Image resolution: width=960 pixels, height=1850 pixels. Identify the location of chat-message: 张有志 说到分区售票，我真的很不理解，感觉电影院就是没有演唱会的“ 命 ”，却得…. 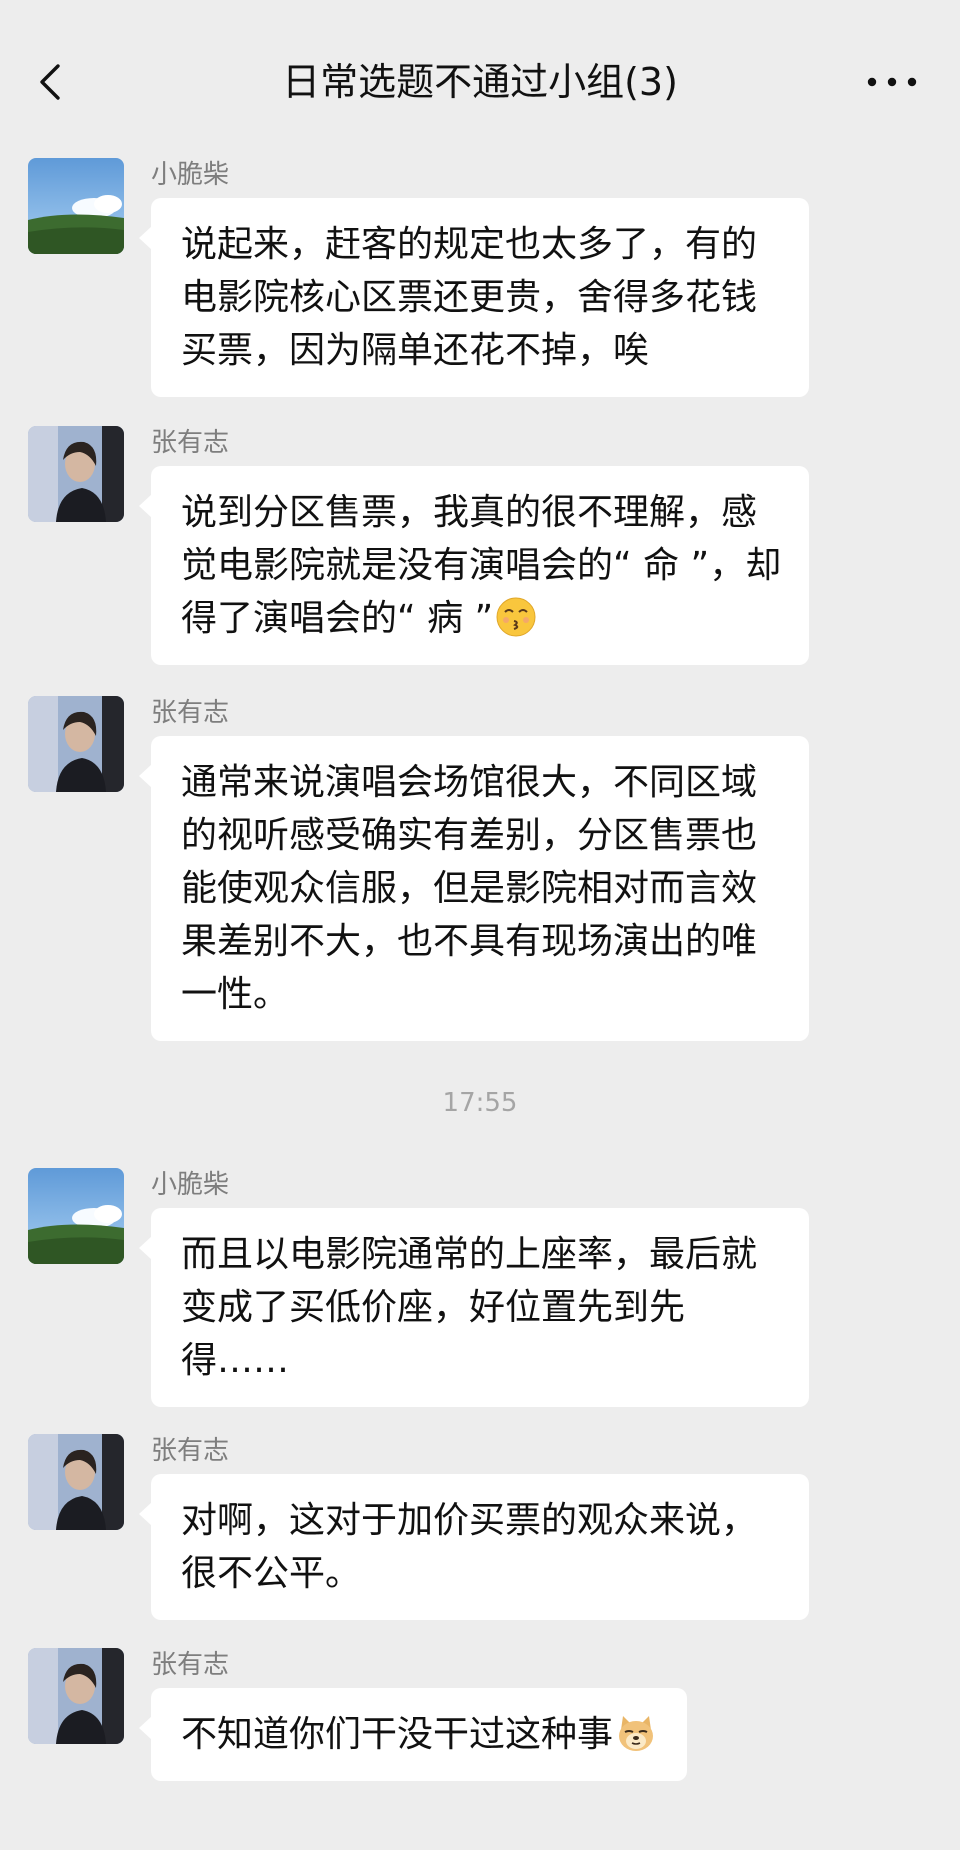
(480, 561).